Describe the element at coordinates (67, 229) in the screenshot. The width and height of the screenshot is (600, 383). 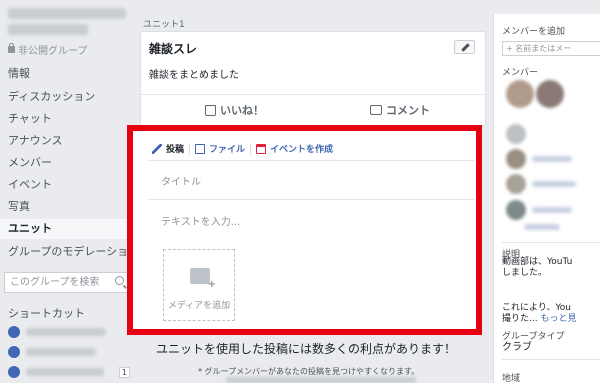
I see `sidebar-item-units: ユニット` at that location.